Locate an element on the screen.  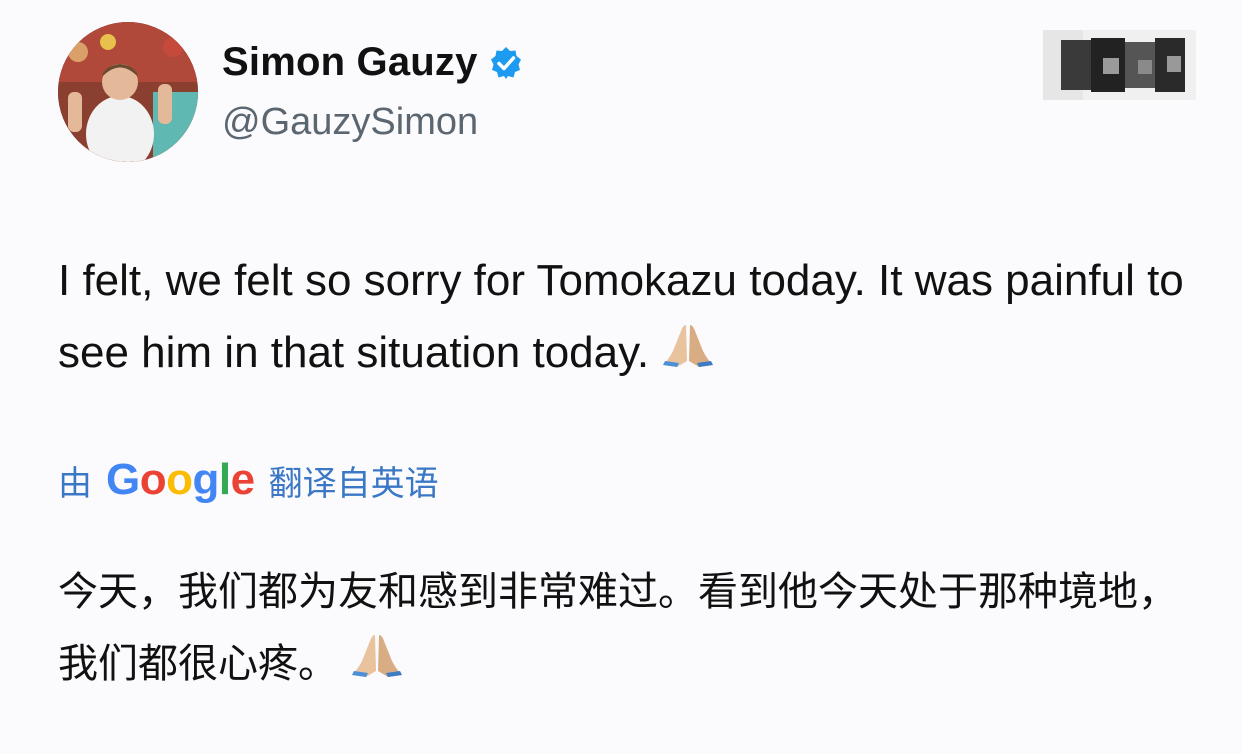
profile-photo-icon is located at coordinates (128, 92).